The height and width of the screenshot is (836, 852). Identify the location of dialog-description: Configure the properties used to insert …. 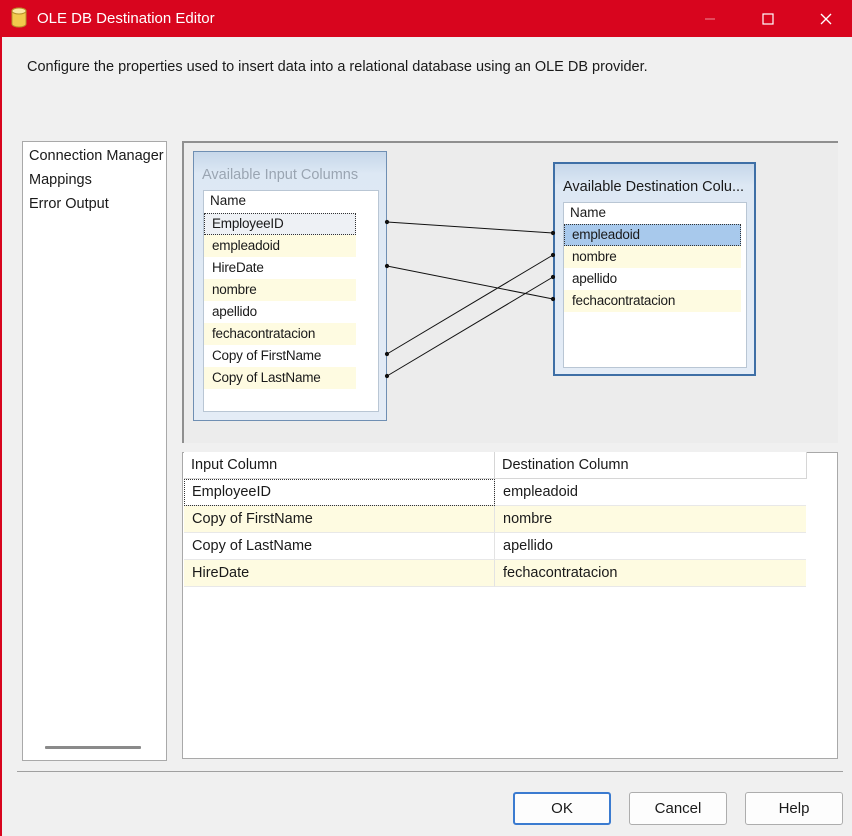
(337, 67).